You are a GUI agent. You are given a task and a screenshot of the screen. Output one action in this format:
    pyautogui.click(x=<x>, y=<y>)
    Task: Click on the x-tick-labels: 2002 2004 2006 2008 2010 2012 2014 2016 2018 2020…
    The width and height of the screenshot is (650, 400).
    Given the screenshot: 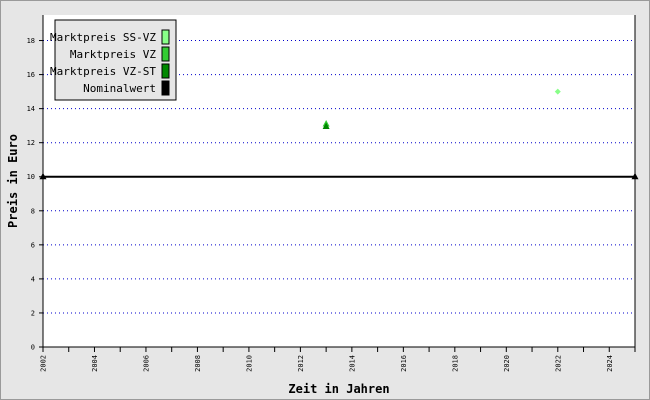 What is the action you would take?
    pyautogui.click(x=327, y=363)
    